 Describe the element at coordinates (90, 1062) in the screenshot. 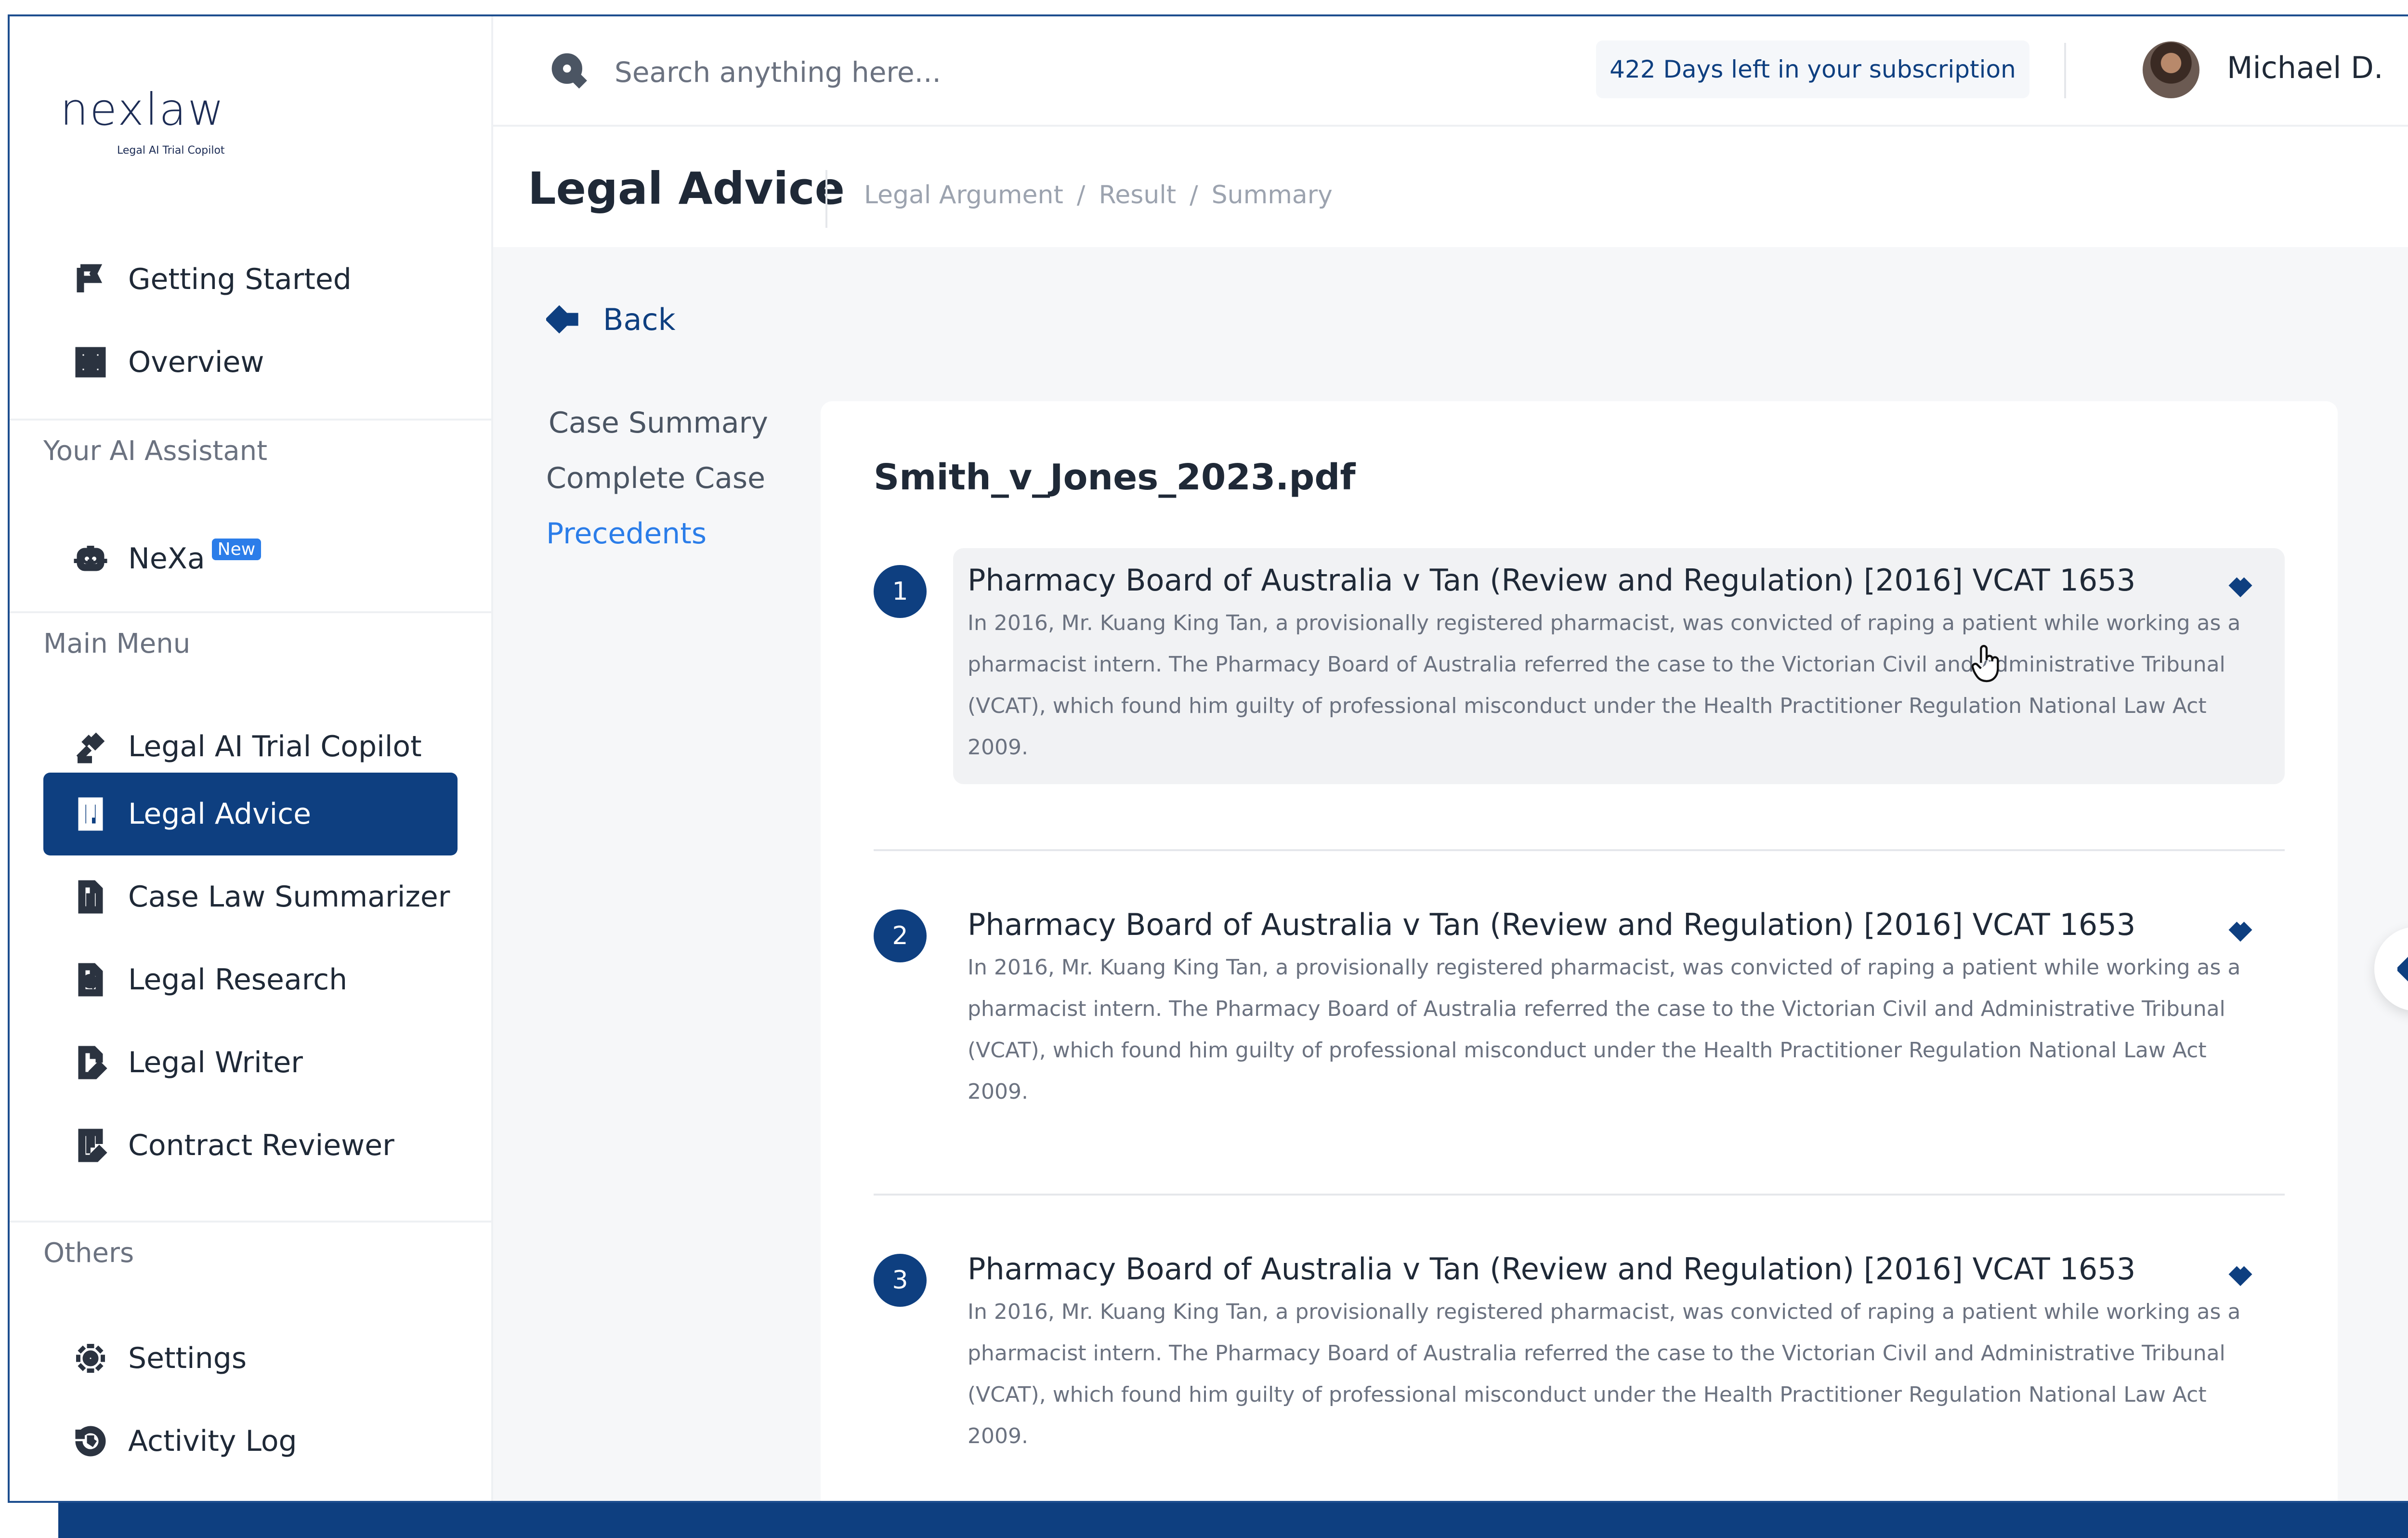

I see `document-pen-icon` at that location.